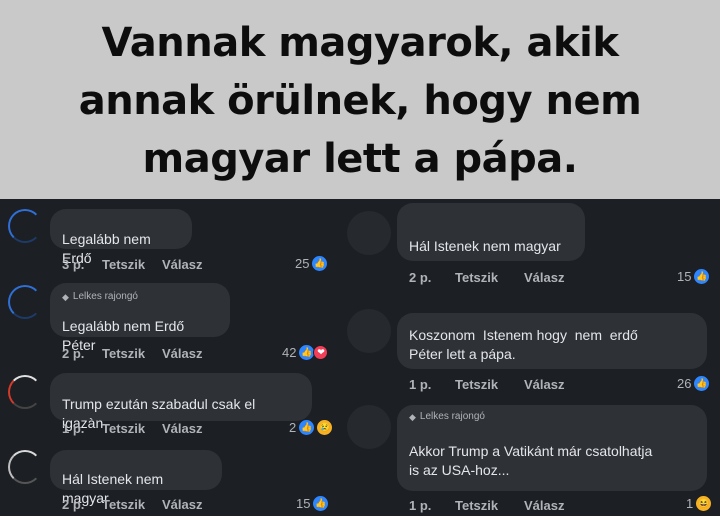  What do you see at coordinates (325, 427) in the screenshot?
I see `sad-reaction-icon: 😢` at bounding box center [325, 427].